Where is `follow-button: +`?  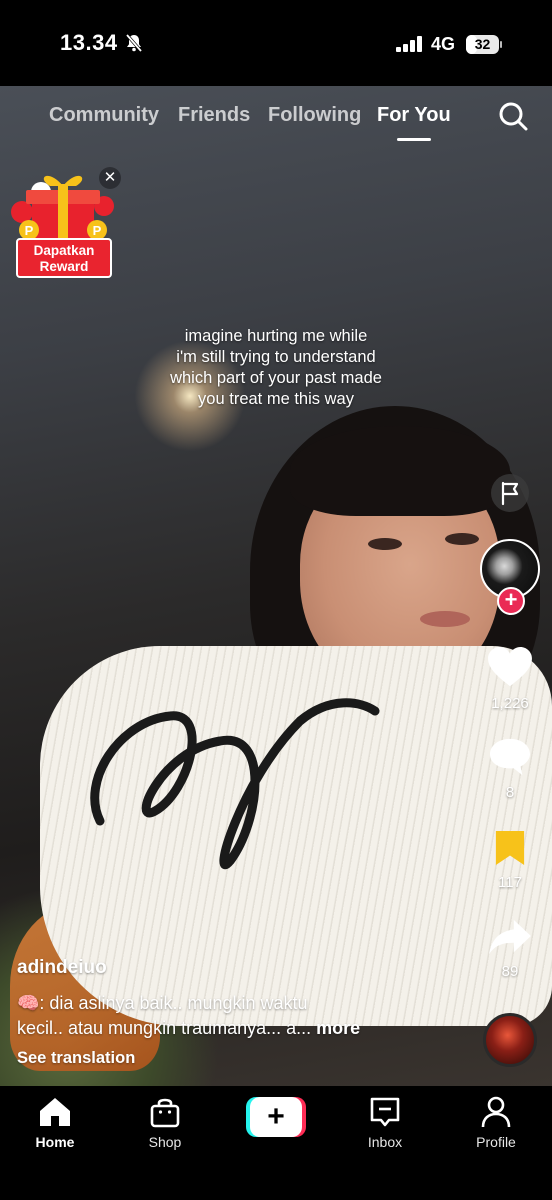
follow-button: + is located at coordinates (511, 601).